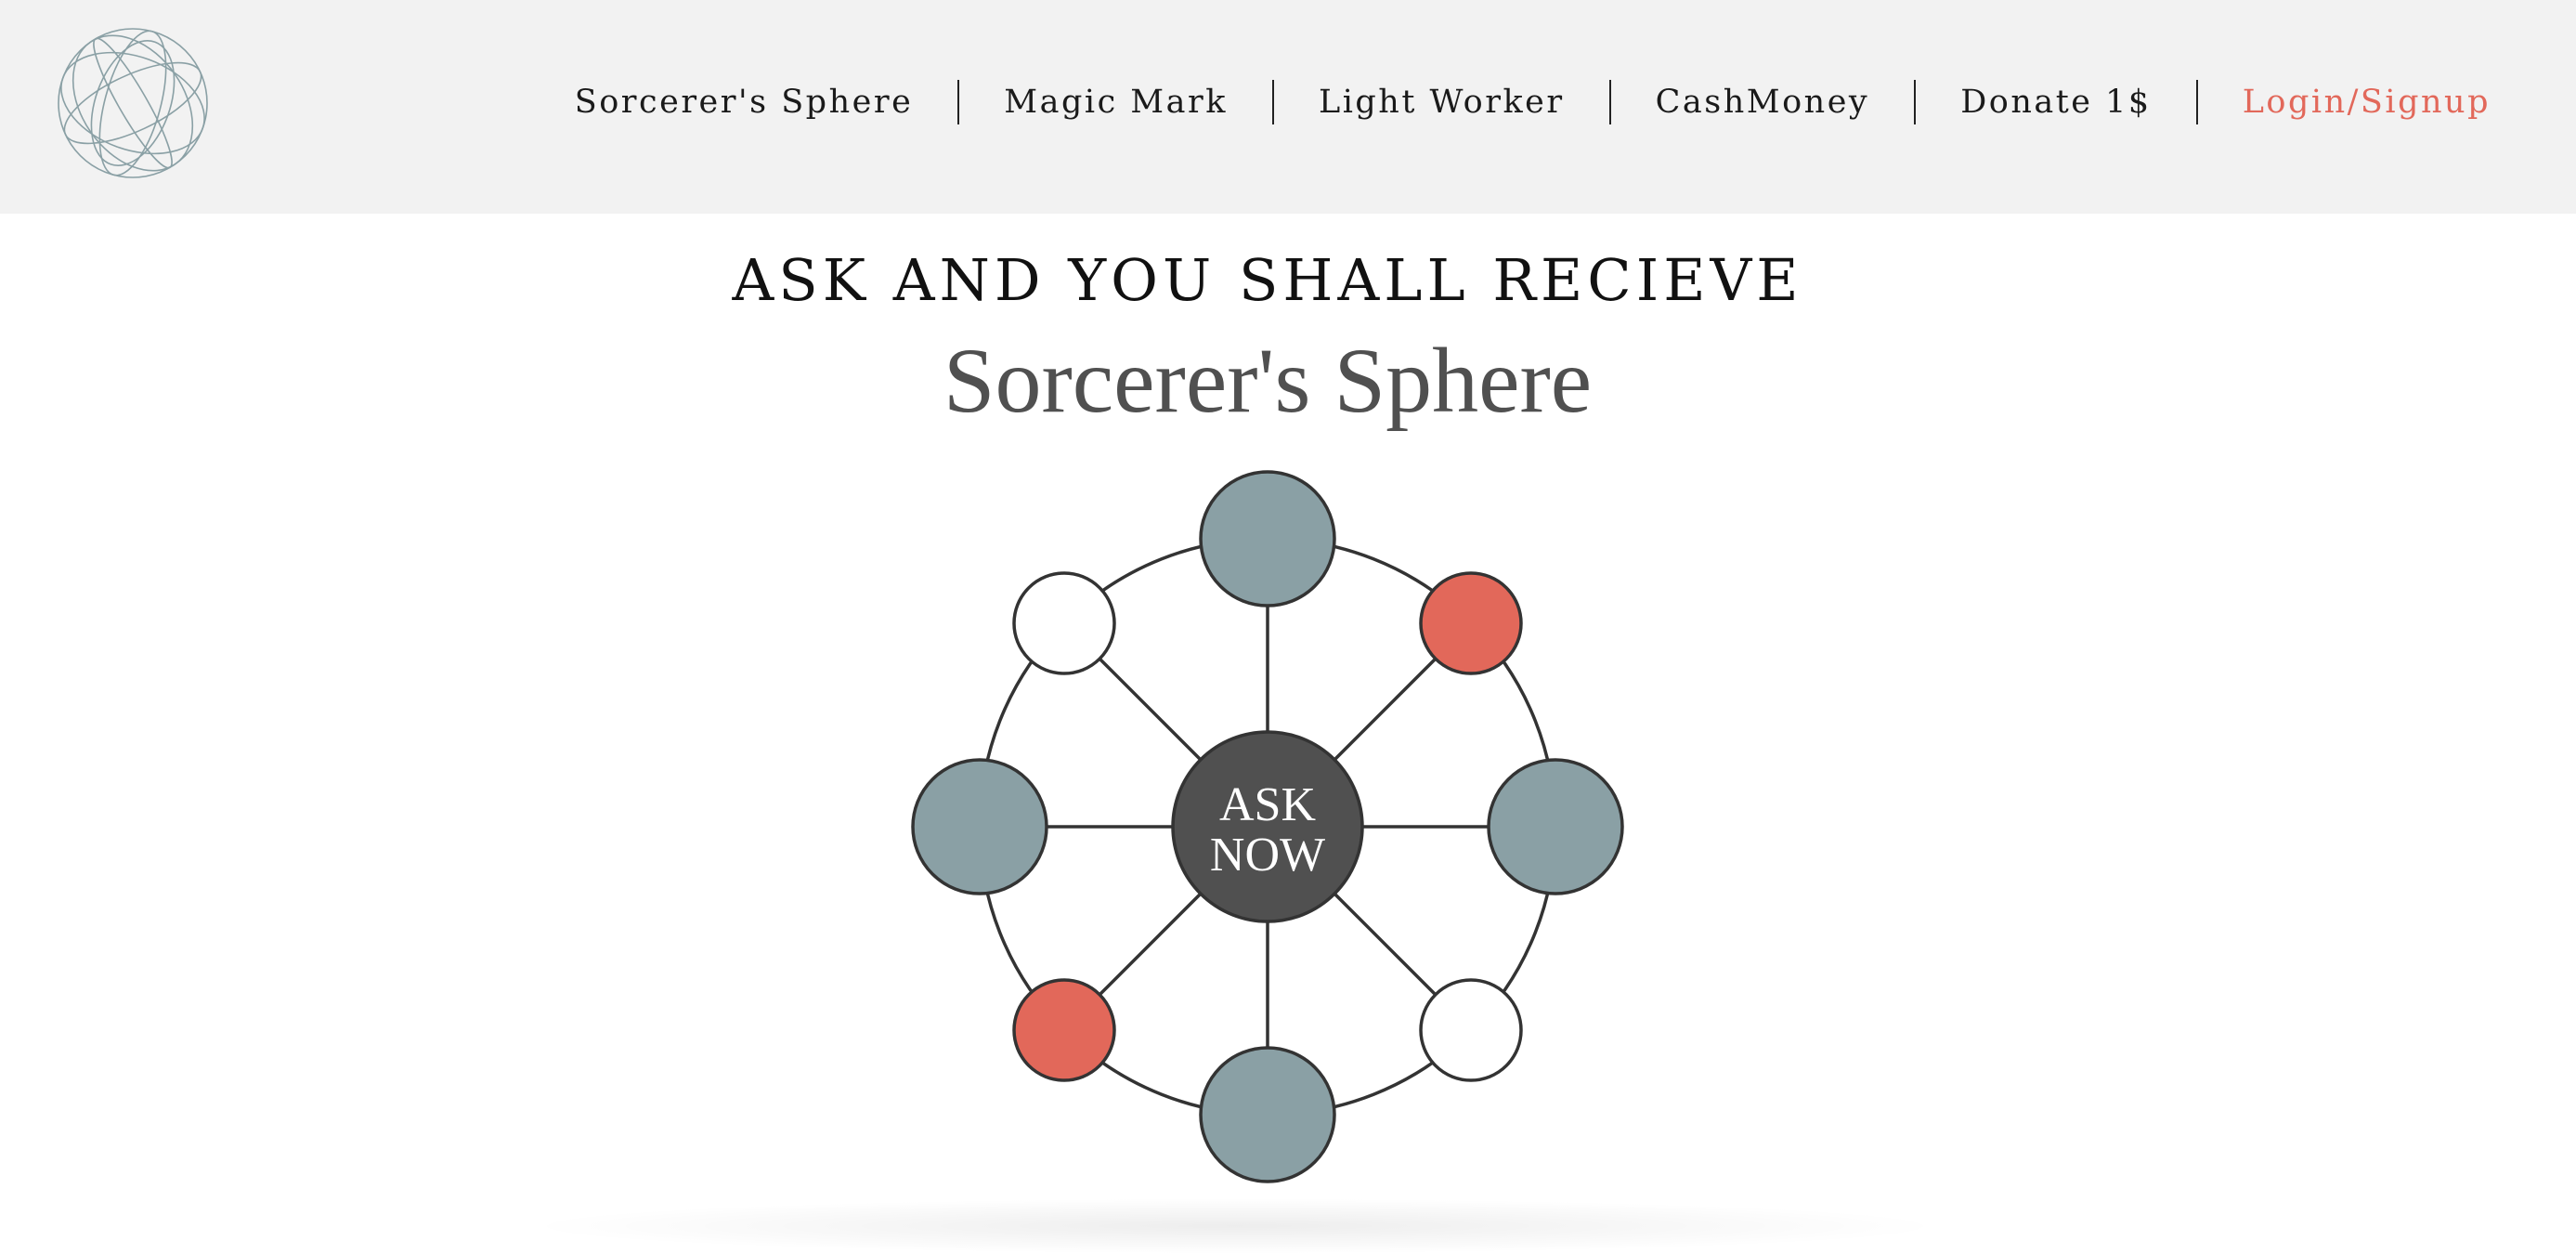  What do you see at coordinates (1471, 623) in the screenshot?
I see `sphere-node-top-right` at bounding box center [1471, 623].